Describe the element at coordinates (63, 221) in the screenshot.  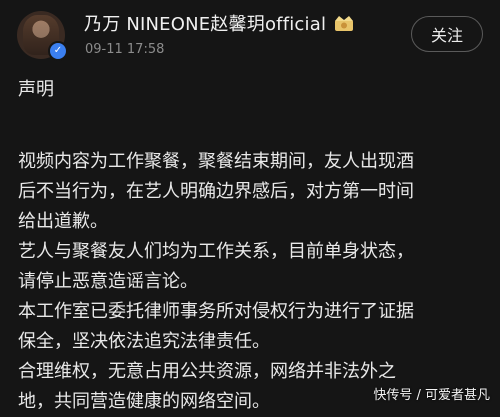
I see `text-line: 给出道歉。` at that location.